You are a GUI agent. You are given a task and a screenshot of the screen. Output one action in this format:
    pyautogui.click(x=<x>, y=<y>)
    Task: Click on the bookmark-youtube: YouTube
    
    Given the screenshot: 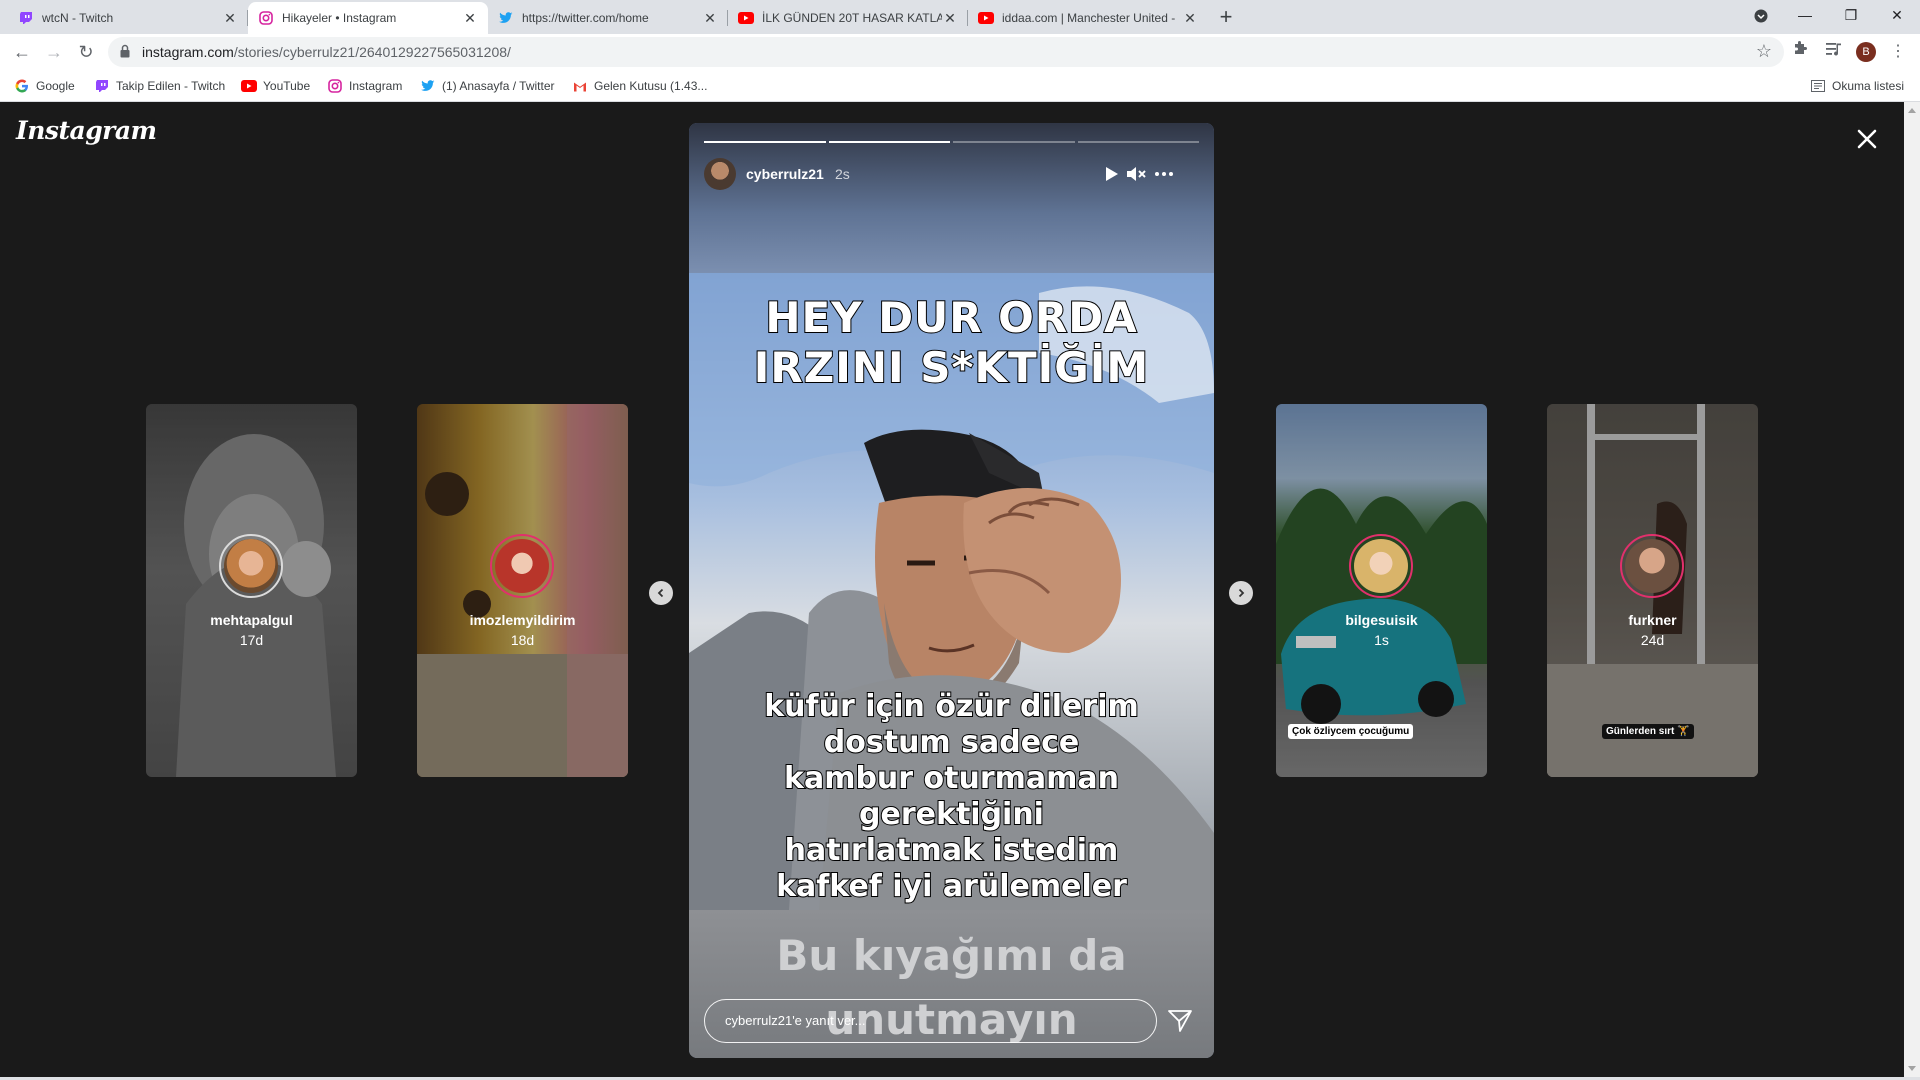 What is the action you would take?
    pyautogui.click(x=275, y=86)
    